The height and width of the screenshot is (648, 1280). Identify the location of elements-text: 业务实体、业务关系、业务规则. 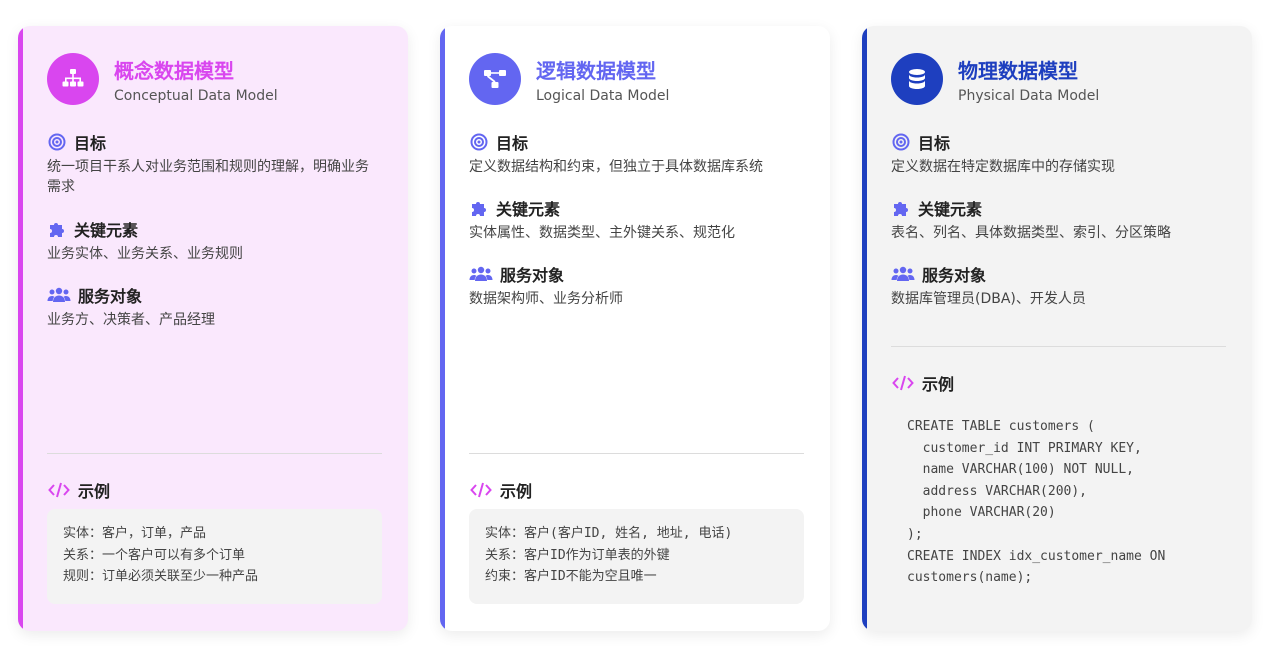
(145, 254).